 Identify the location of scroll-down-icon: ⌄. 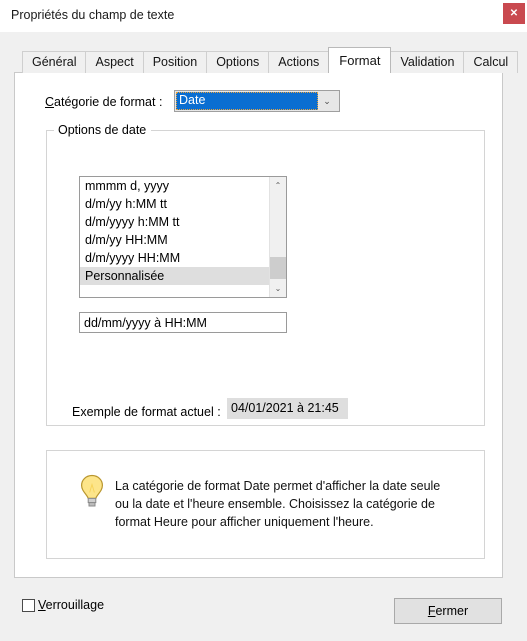
(278, 288).